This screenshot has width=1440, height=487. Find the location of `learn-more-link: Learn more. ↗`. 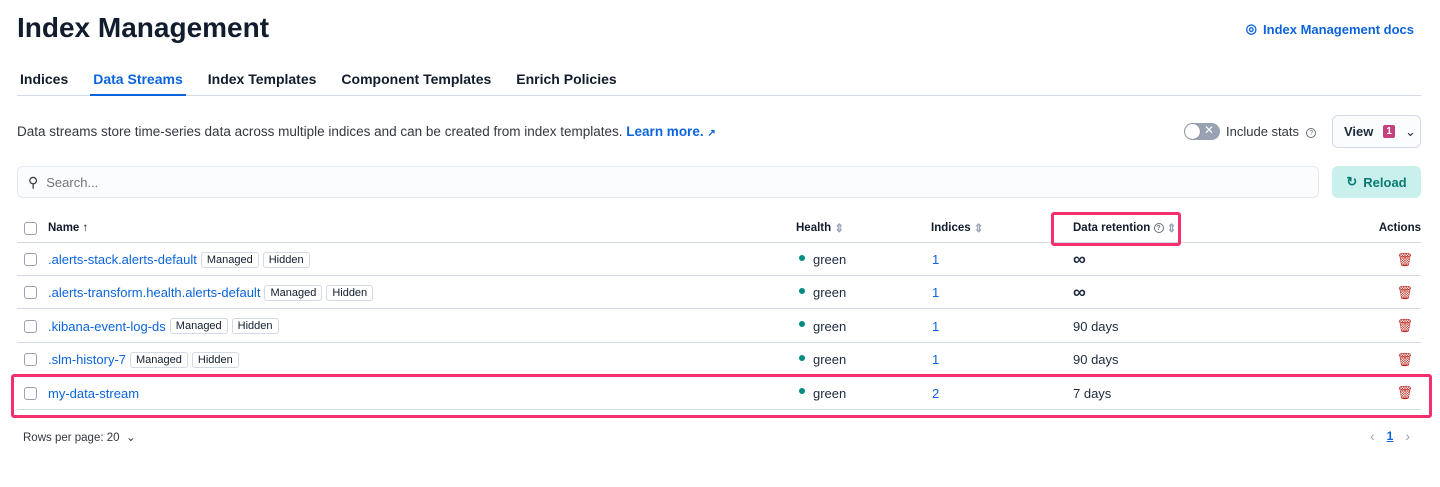

learn-more-link: Learn more. ↗ is located at coordinates (670, 131).